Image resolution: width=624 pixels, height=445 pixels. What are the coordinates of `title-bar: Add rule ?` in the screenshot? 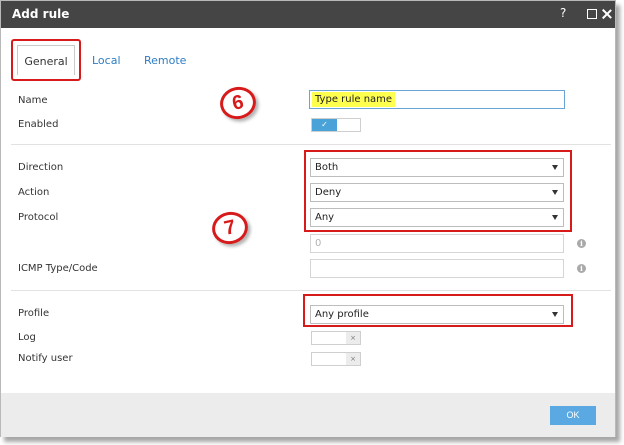 It's located at (308, 14).